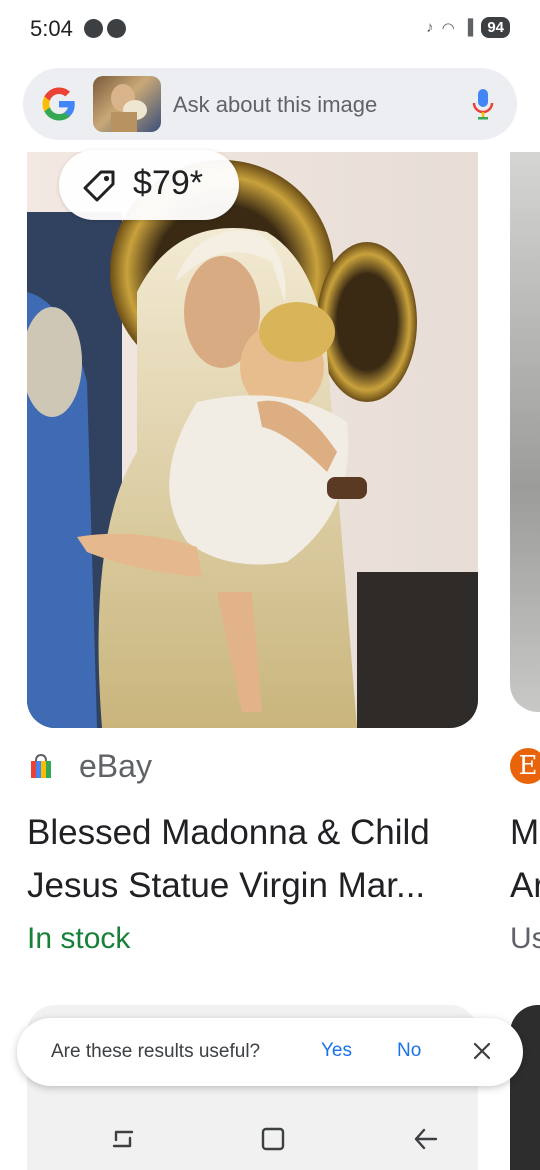 The width and height of the screenshot is (540, 1170). What do you see at coordinates (525, 859) in the screenshot?
I see `next-product-title: M Ar` at bounding box center [525, 859].